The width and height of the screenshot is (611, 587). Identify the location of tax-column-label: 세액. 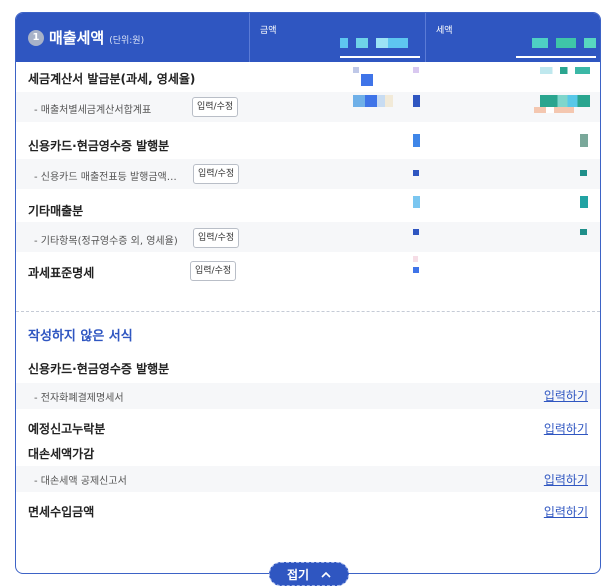
(444, 31).